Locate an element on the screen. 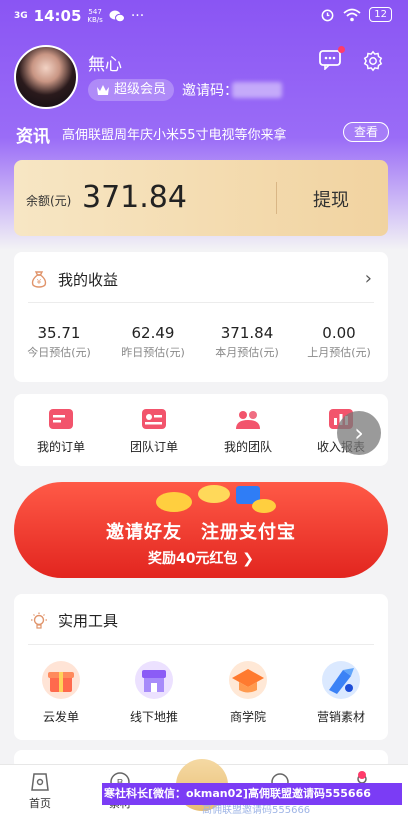 The height and width of the screenshot is (816, 408). tool-label: 营销素材 is located at coordinates (340, 717).